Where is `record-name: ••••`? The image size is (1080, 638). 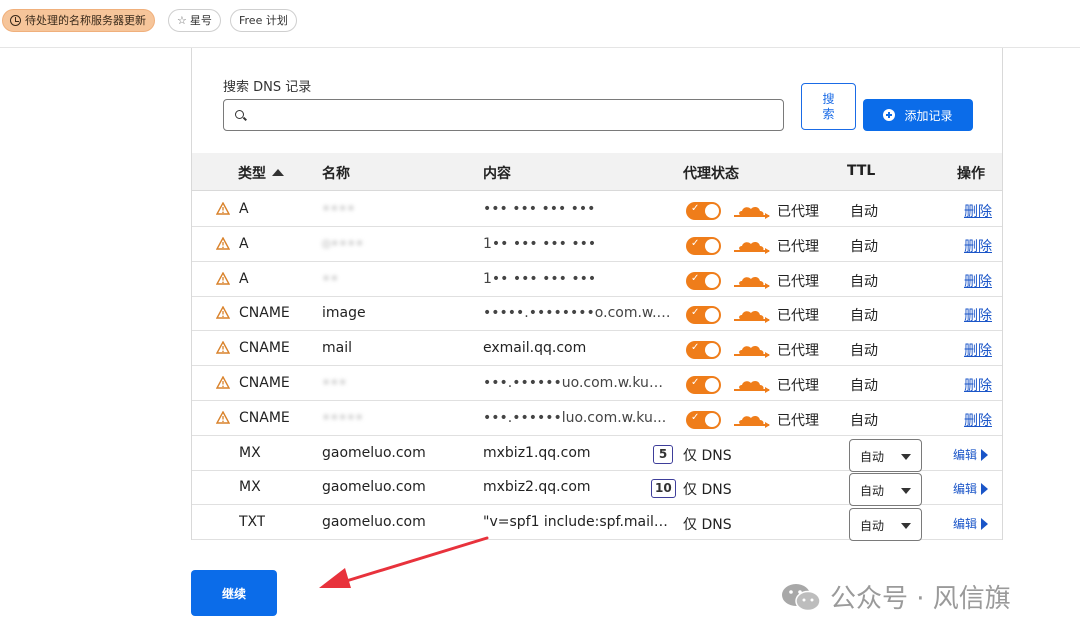
record-name: •••• is located at coordinates (339, 209).